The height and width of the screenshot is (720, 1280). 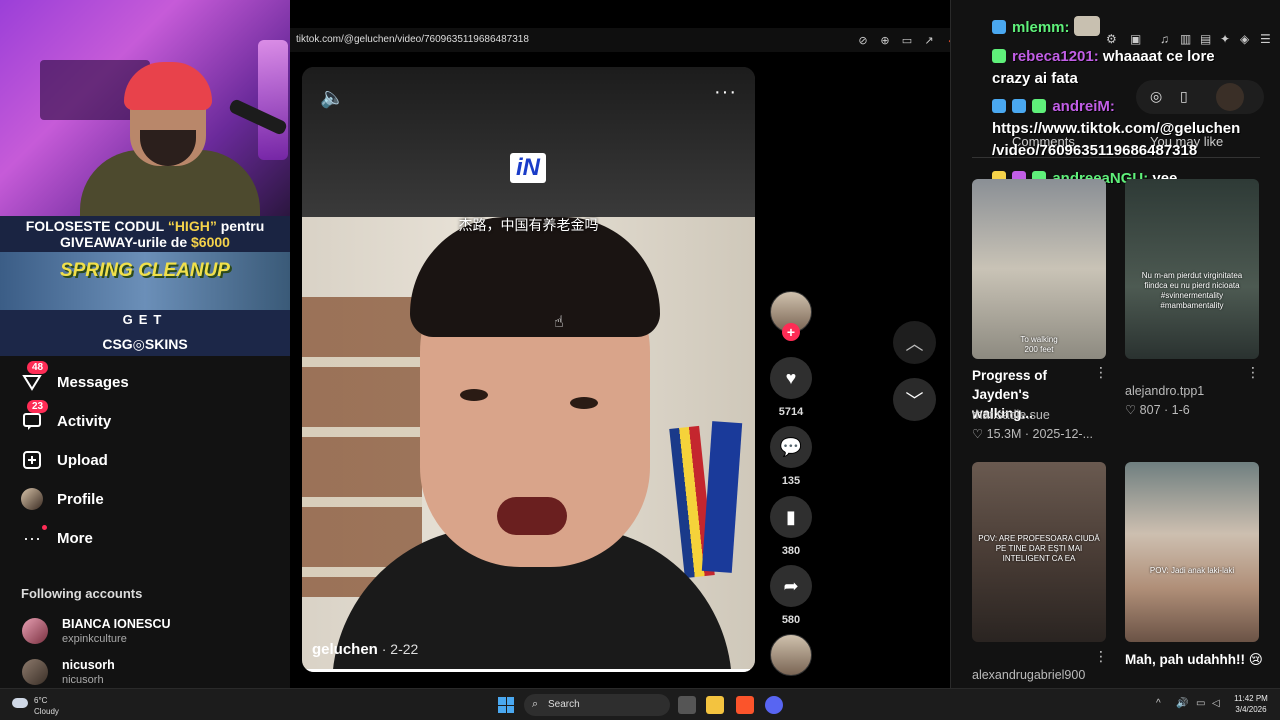 I want to click on bookmark-icon: ▮, so click(x=791, y=516).